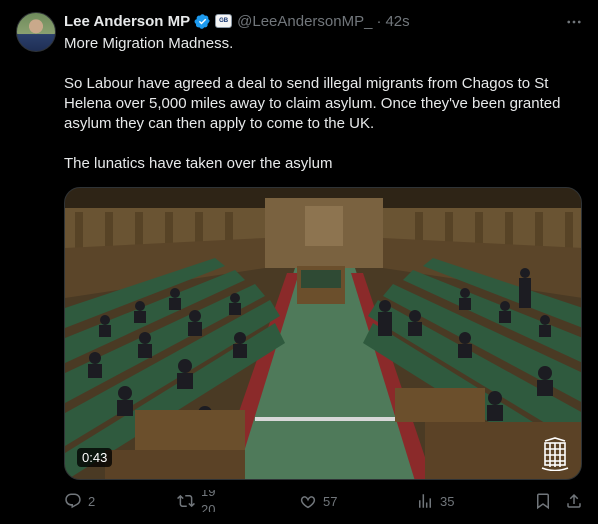 This screenshot has width=598, height=524. I want to click on heart-icon, so click(308, 502).